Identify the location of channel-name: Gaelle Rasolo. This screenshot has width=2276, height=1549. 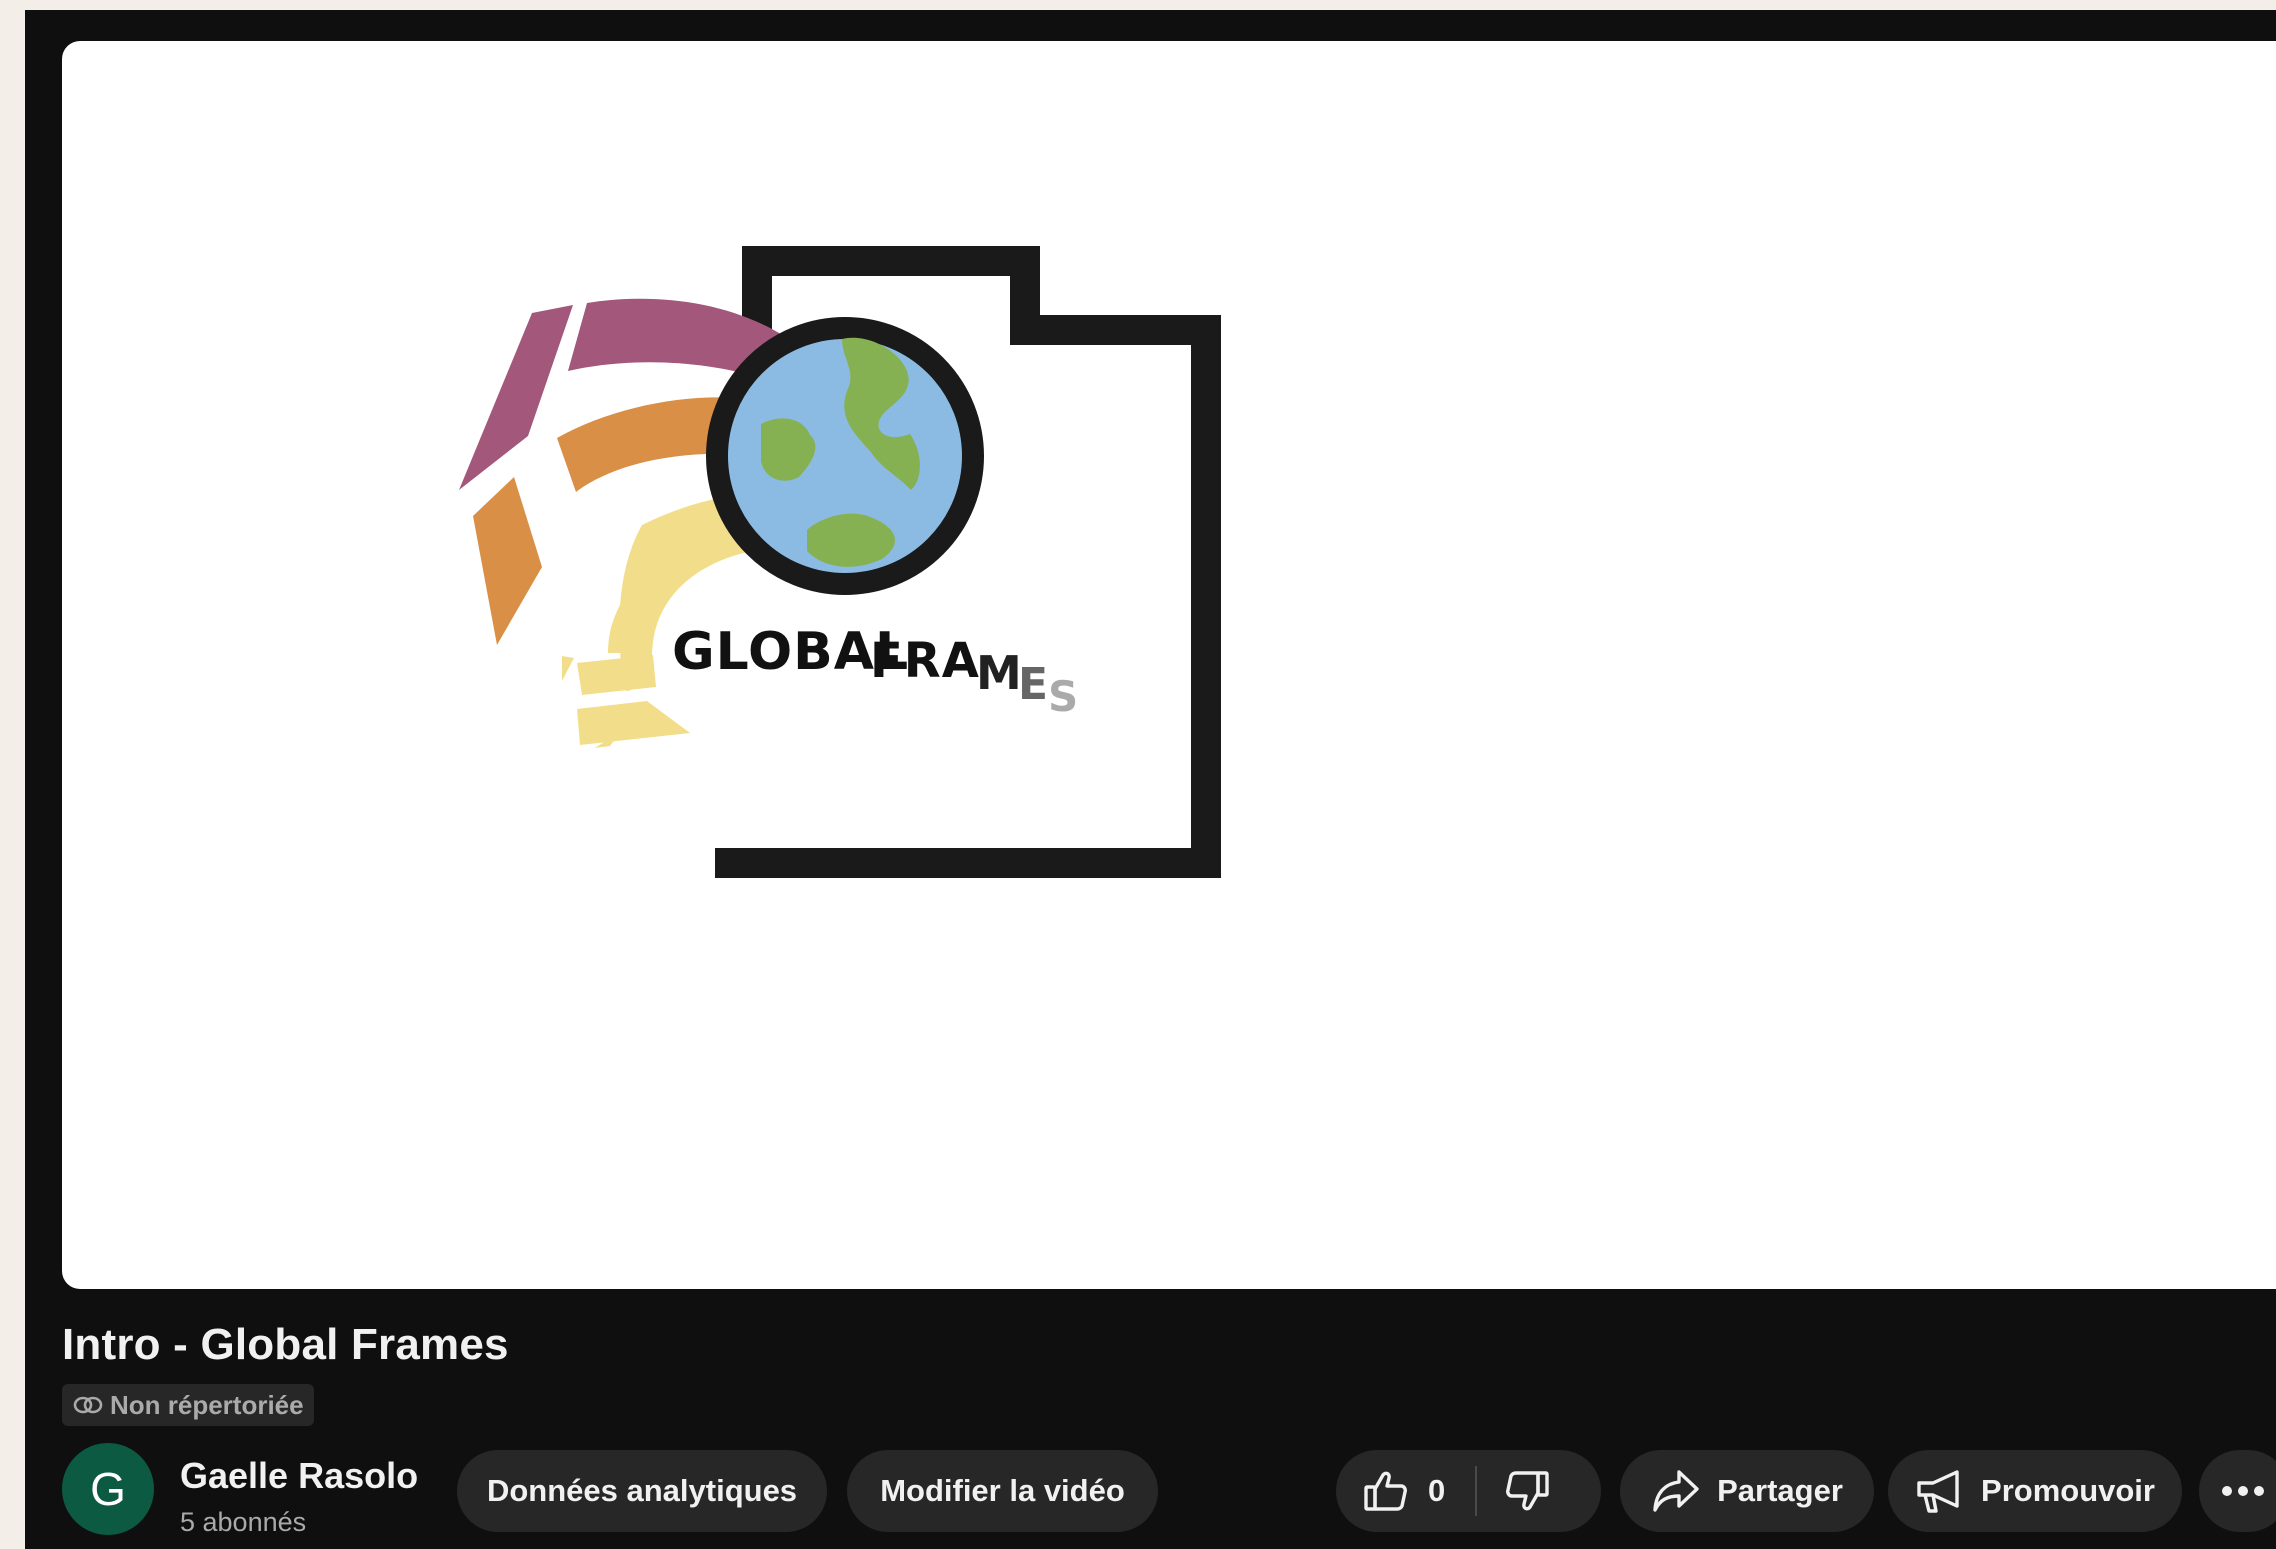
(299, 1476).